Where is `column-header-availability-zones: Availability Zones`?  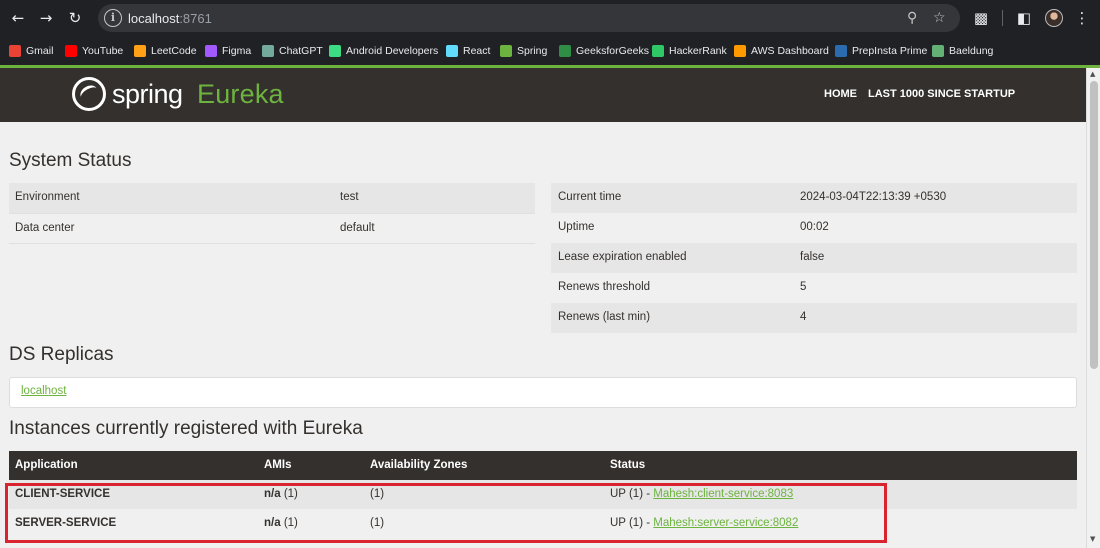 column-header-availability-zones: Availability Zones is located at coordinates (419, 465).